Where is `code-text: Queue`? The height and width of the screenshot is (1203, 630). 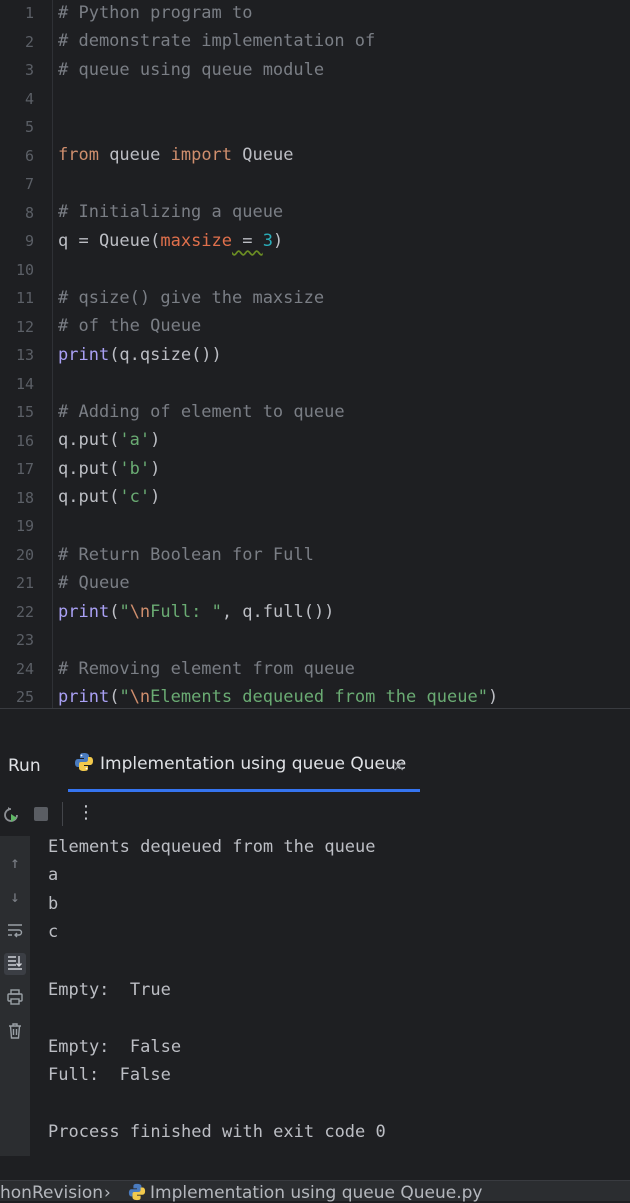 code-text: Queue is located at coordinates (263, 155).